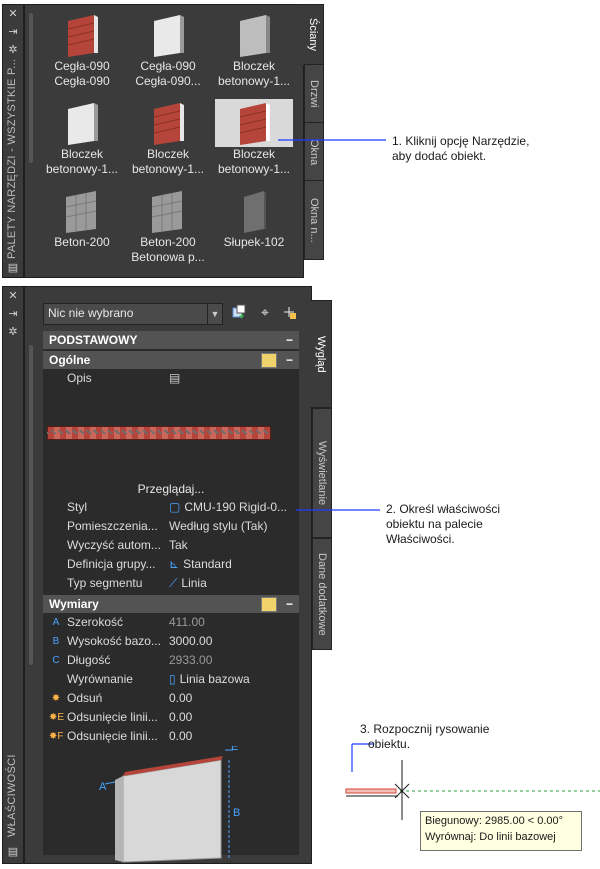  What do you see at coordinates (371, 791) in the screenshot?
I see `wall-in-progress` at bounding box center [371, 791].